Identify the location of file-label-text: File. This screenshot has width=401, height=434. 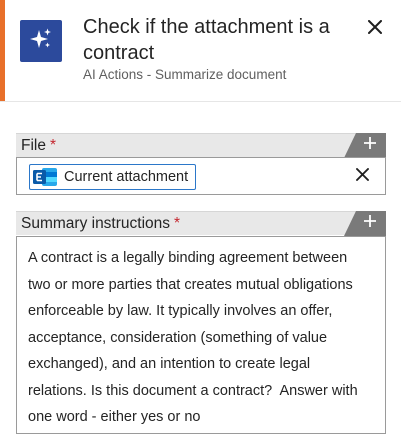
(33, 145).